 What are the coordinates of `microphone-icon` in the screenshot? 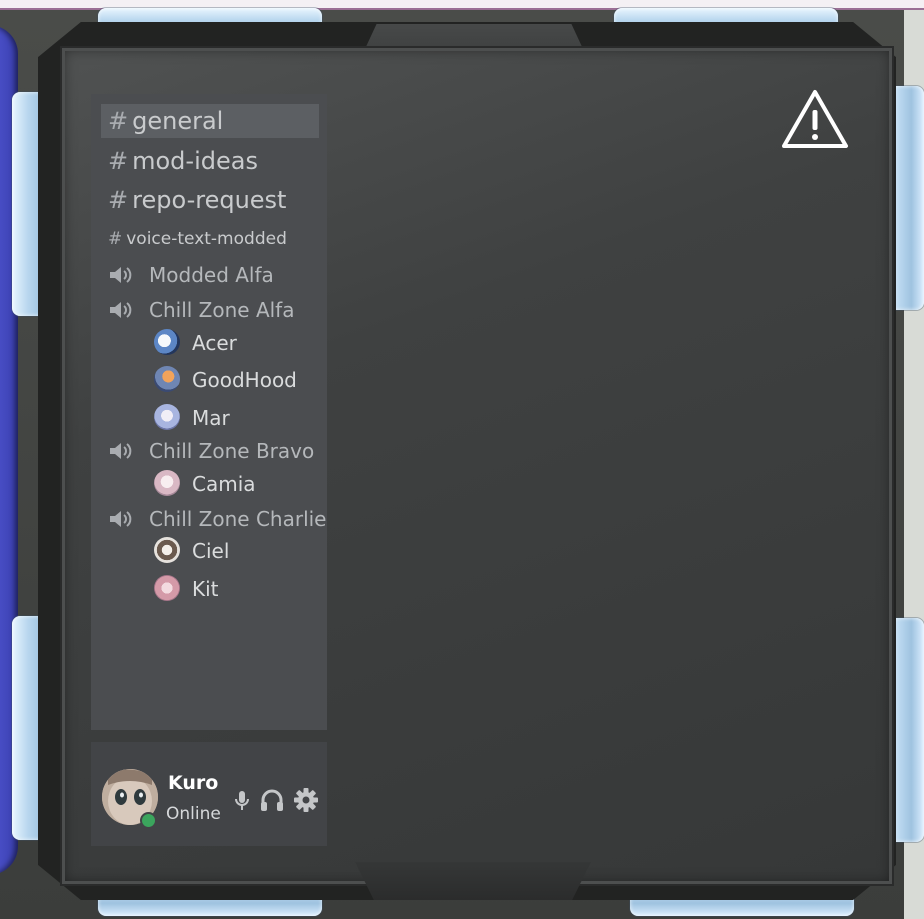 It's located at (242, 800).